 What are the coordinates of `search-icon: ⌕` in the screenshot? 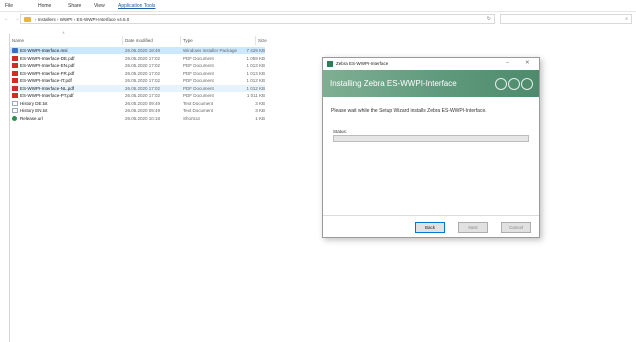 It's located at (626, 19).